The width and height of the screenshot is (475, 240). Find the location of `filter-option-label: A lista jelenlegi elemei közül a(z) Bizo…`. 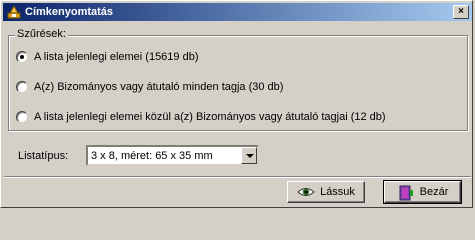

filter-option-label: A lista jelenlegi elemei közül a(z) Bizo… is located at coordinates (210, 117).